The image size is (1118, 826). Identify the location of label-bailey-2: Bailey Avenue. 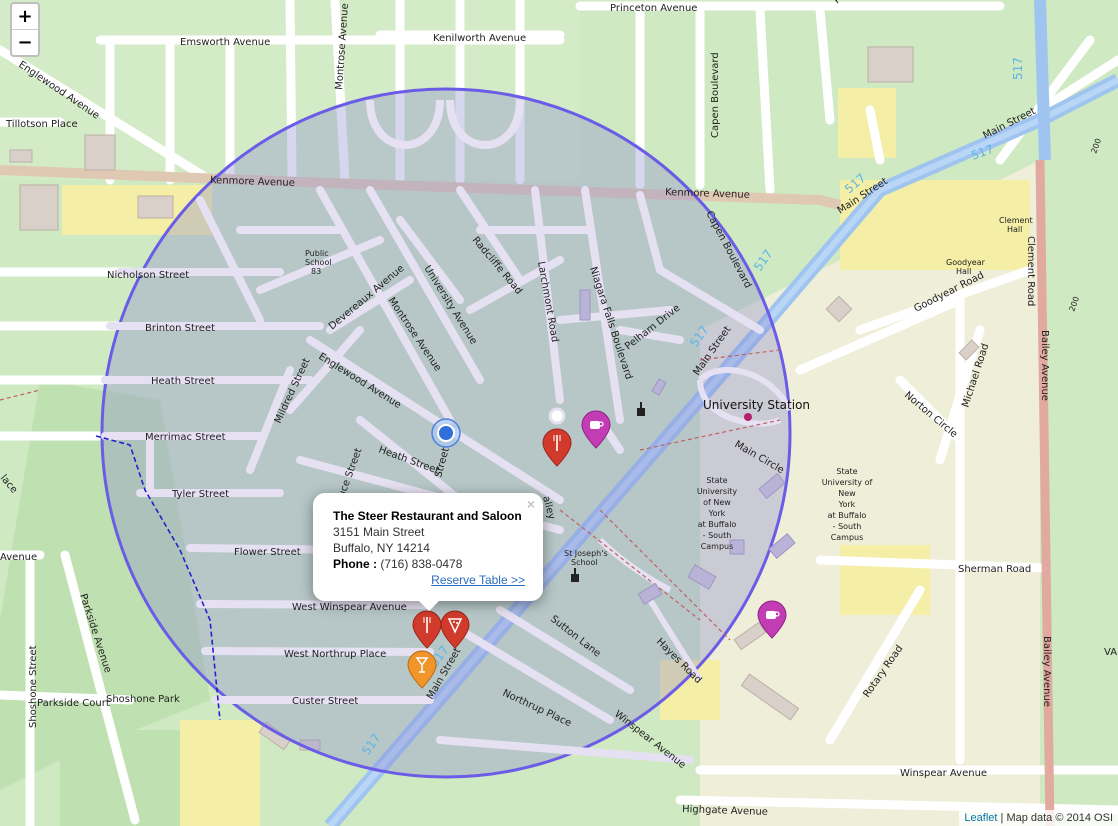
(1046, 671).